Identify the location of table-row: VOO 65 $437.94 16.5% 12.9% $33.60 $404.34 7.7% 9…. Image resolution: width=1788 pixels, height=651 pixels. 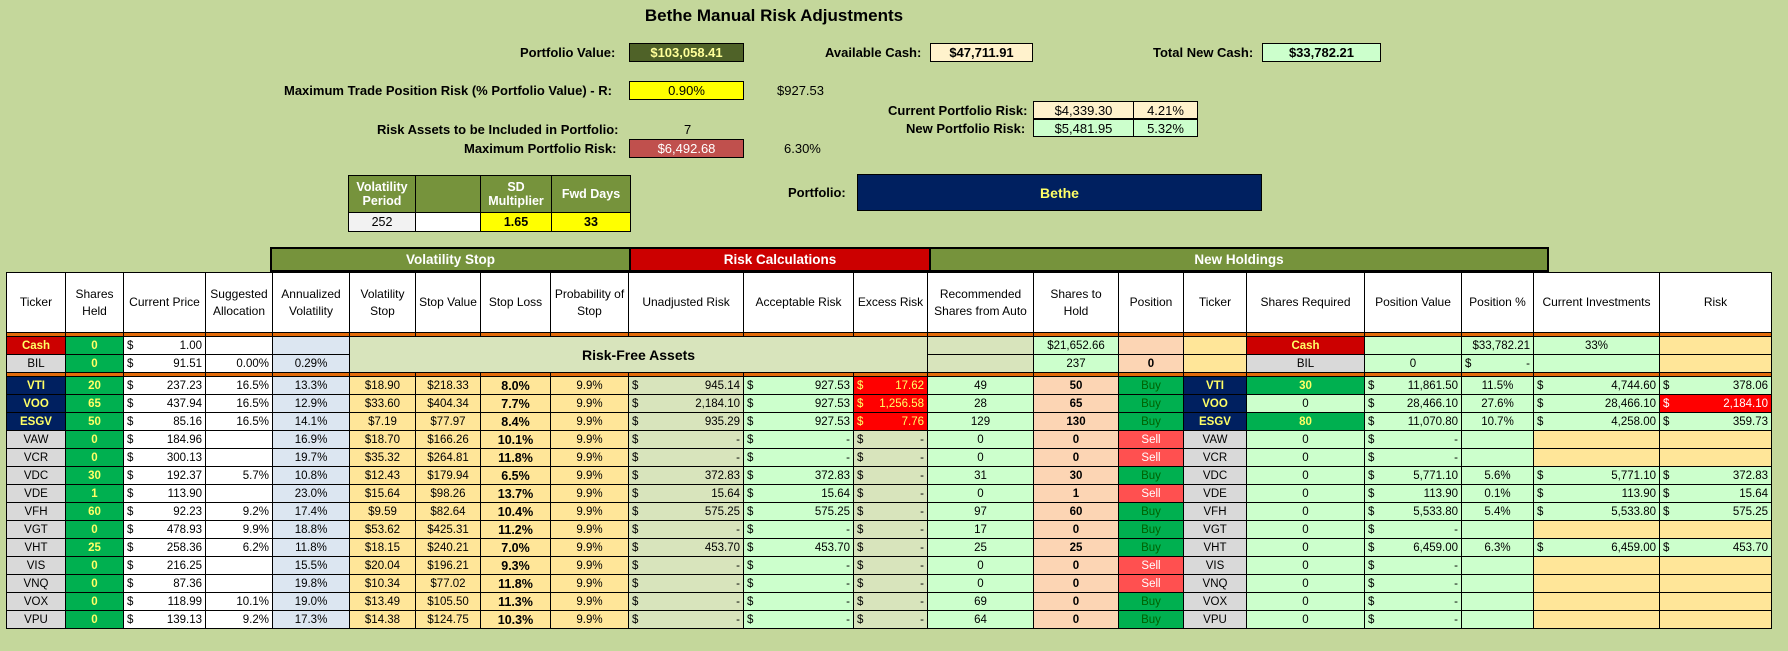
(889, 403).